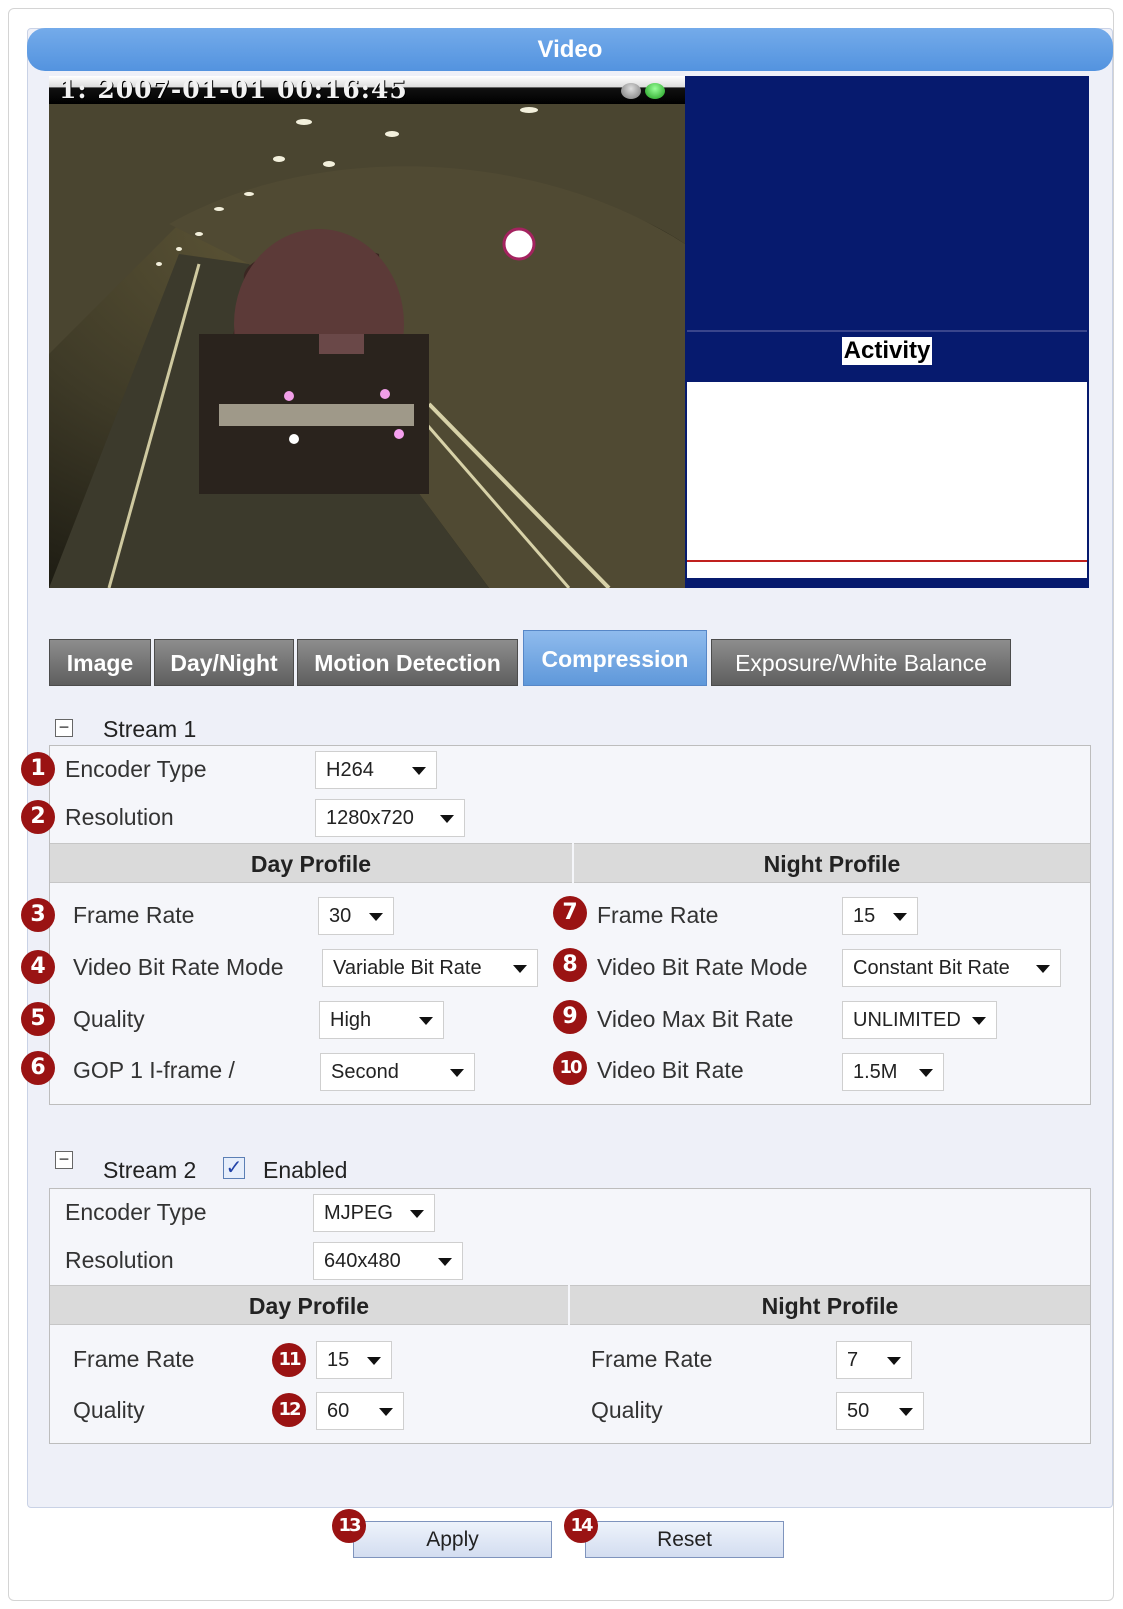  Describe the element at coordinates (407, 968) in the screenshot. I see `select-value: Variable Bit Rate` at that location.